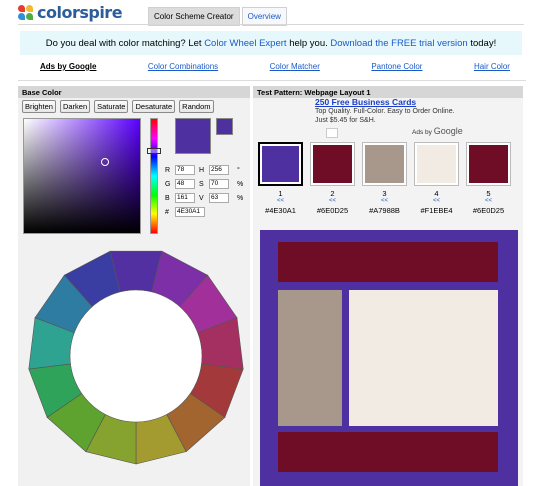 The image size is (540, 486). Describe the element at coordinates (332, 193) in the screenshot. I see `scheme-color-number: 2` at that location.